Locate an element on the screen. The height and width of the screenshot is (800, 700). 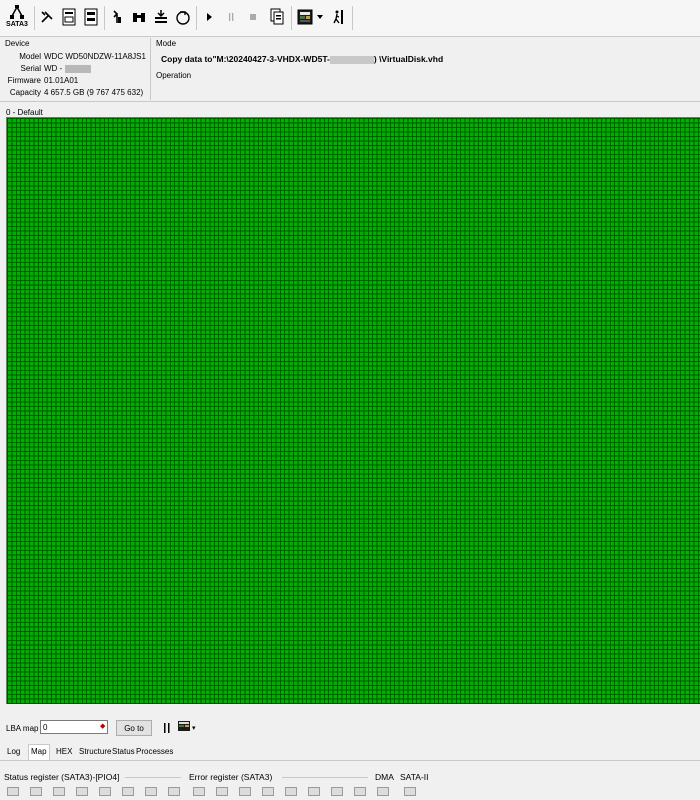
model-label: Model is located at coordinates (30, 56).